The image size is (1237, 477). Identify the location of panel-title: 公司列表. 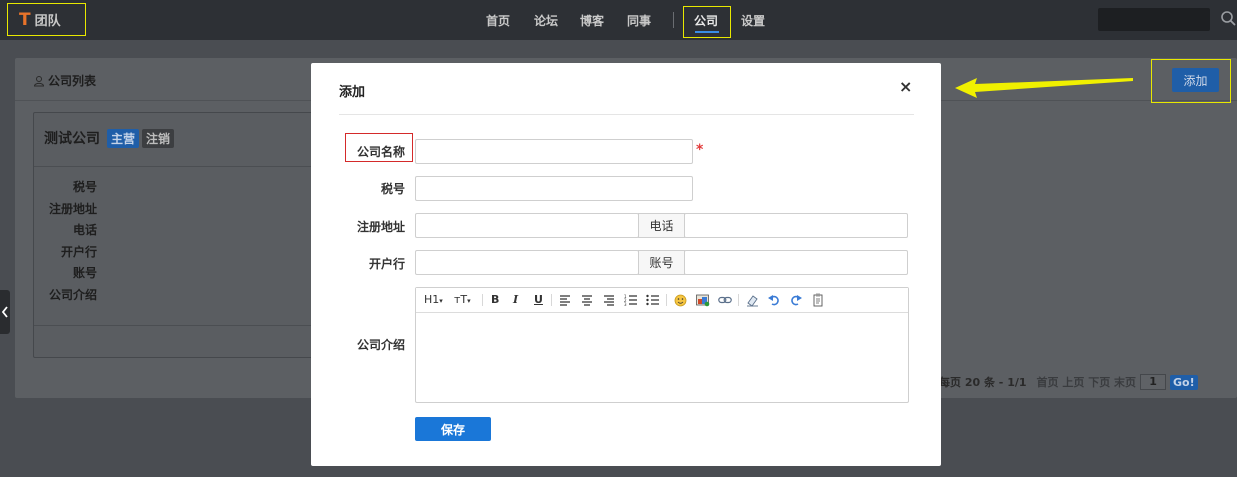
(64, 80).